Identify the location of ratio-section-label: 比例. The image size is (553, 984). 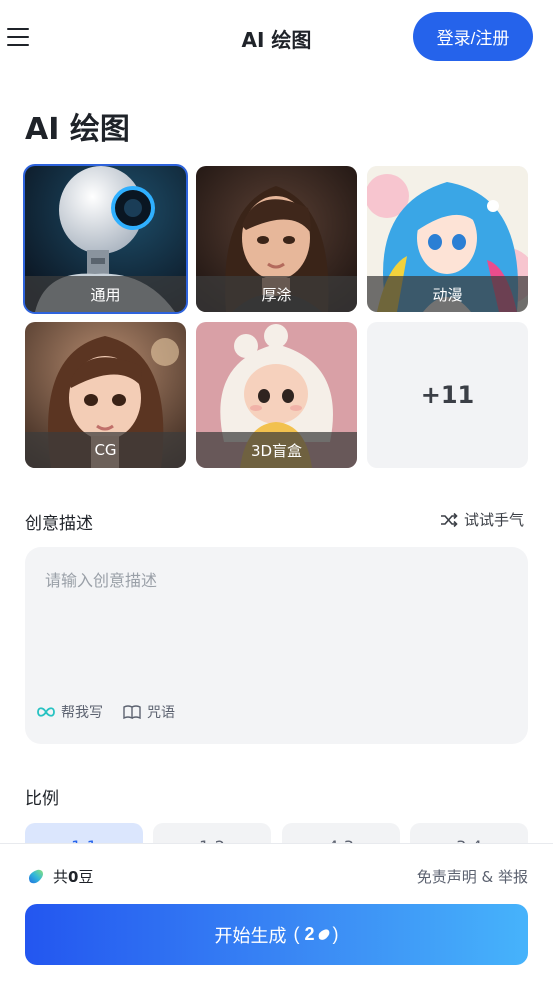
(42, 799).